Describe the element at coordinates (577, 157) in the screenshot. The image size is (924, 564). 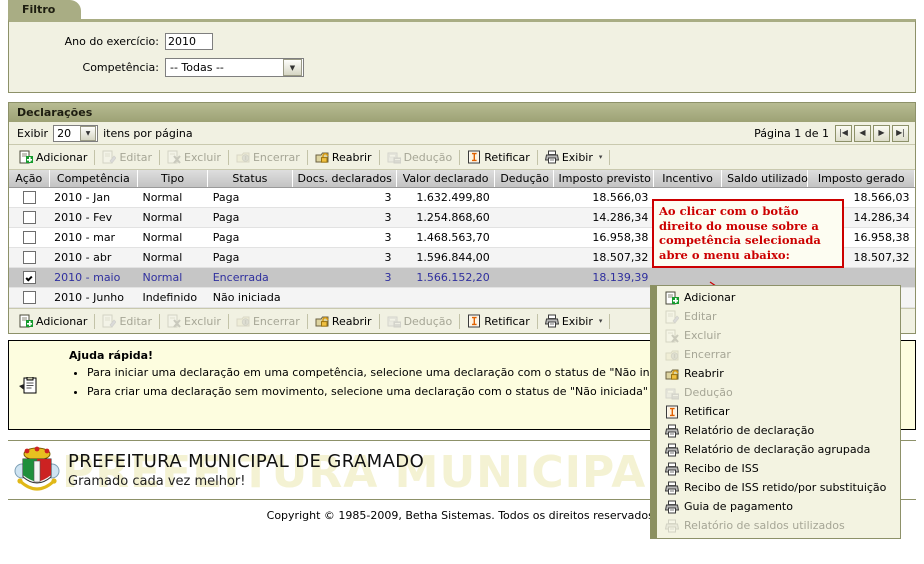
I see `button-label: Exibir` at that location.